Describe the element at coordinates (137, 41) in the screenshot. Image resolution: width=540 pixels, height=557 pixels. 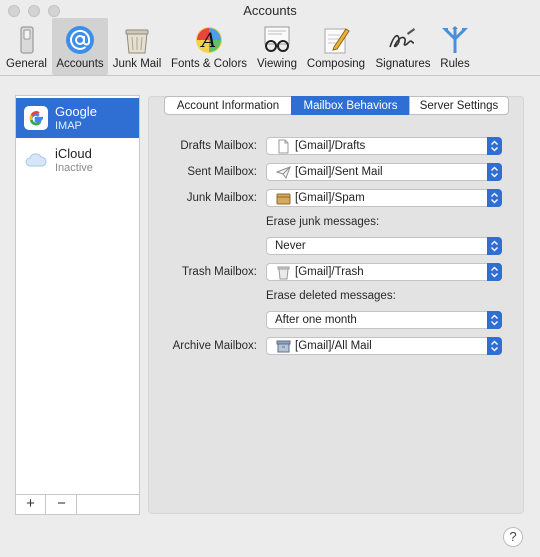
I see `trash-bin-icon` at that location.